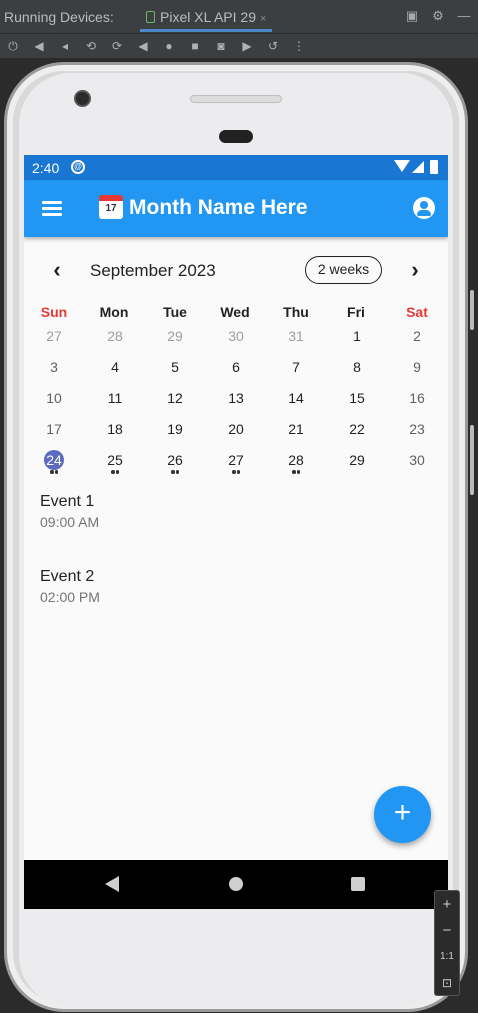 Image resolution: width=478 pixels, height=1013 pixels. Describe the element at coordinates (236, 99) in the screenshot. I see `earpiece-speaker` at that location.